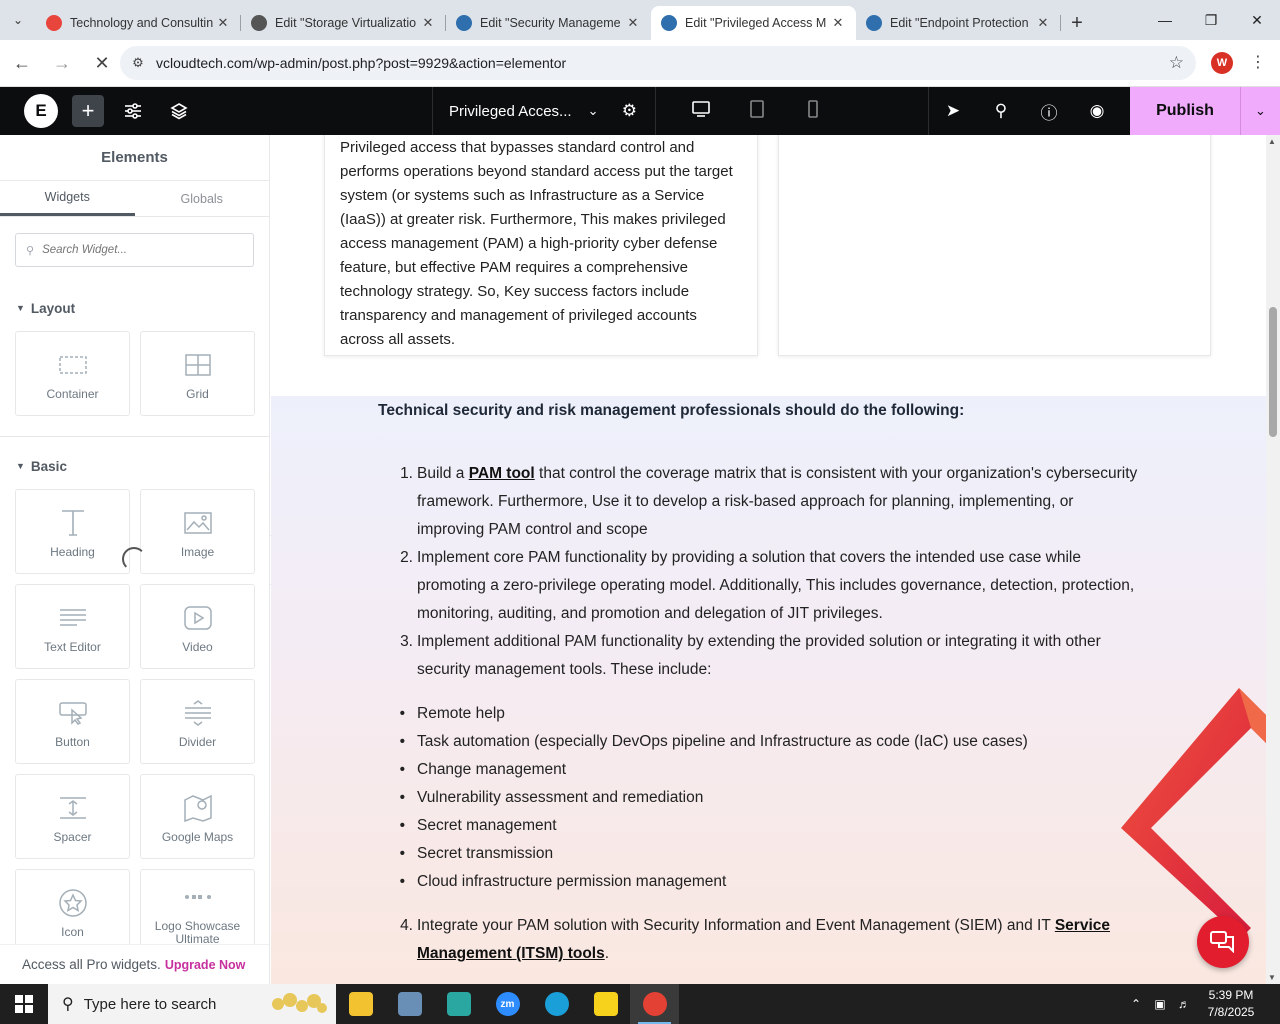 Image resolution: width=1280 pixels, height=1024 pixels. Describe the element at coordinates (197, 816) in the screenshot. I see `widget-google-maps: Google Maps` at that location.